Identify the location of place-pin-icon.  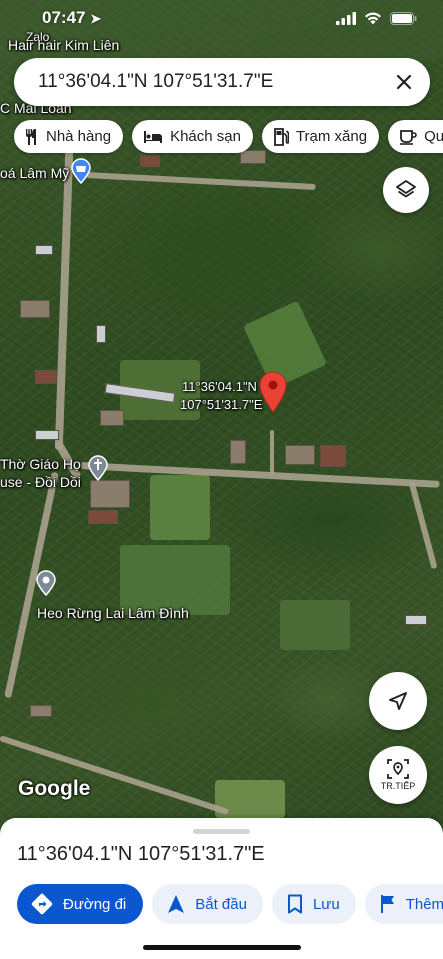
(46, 585).